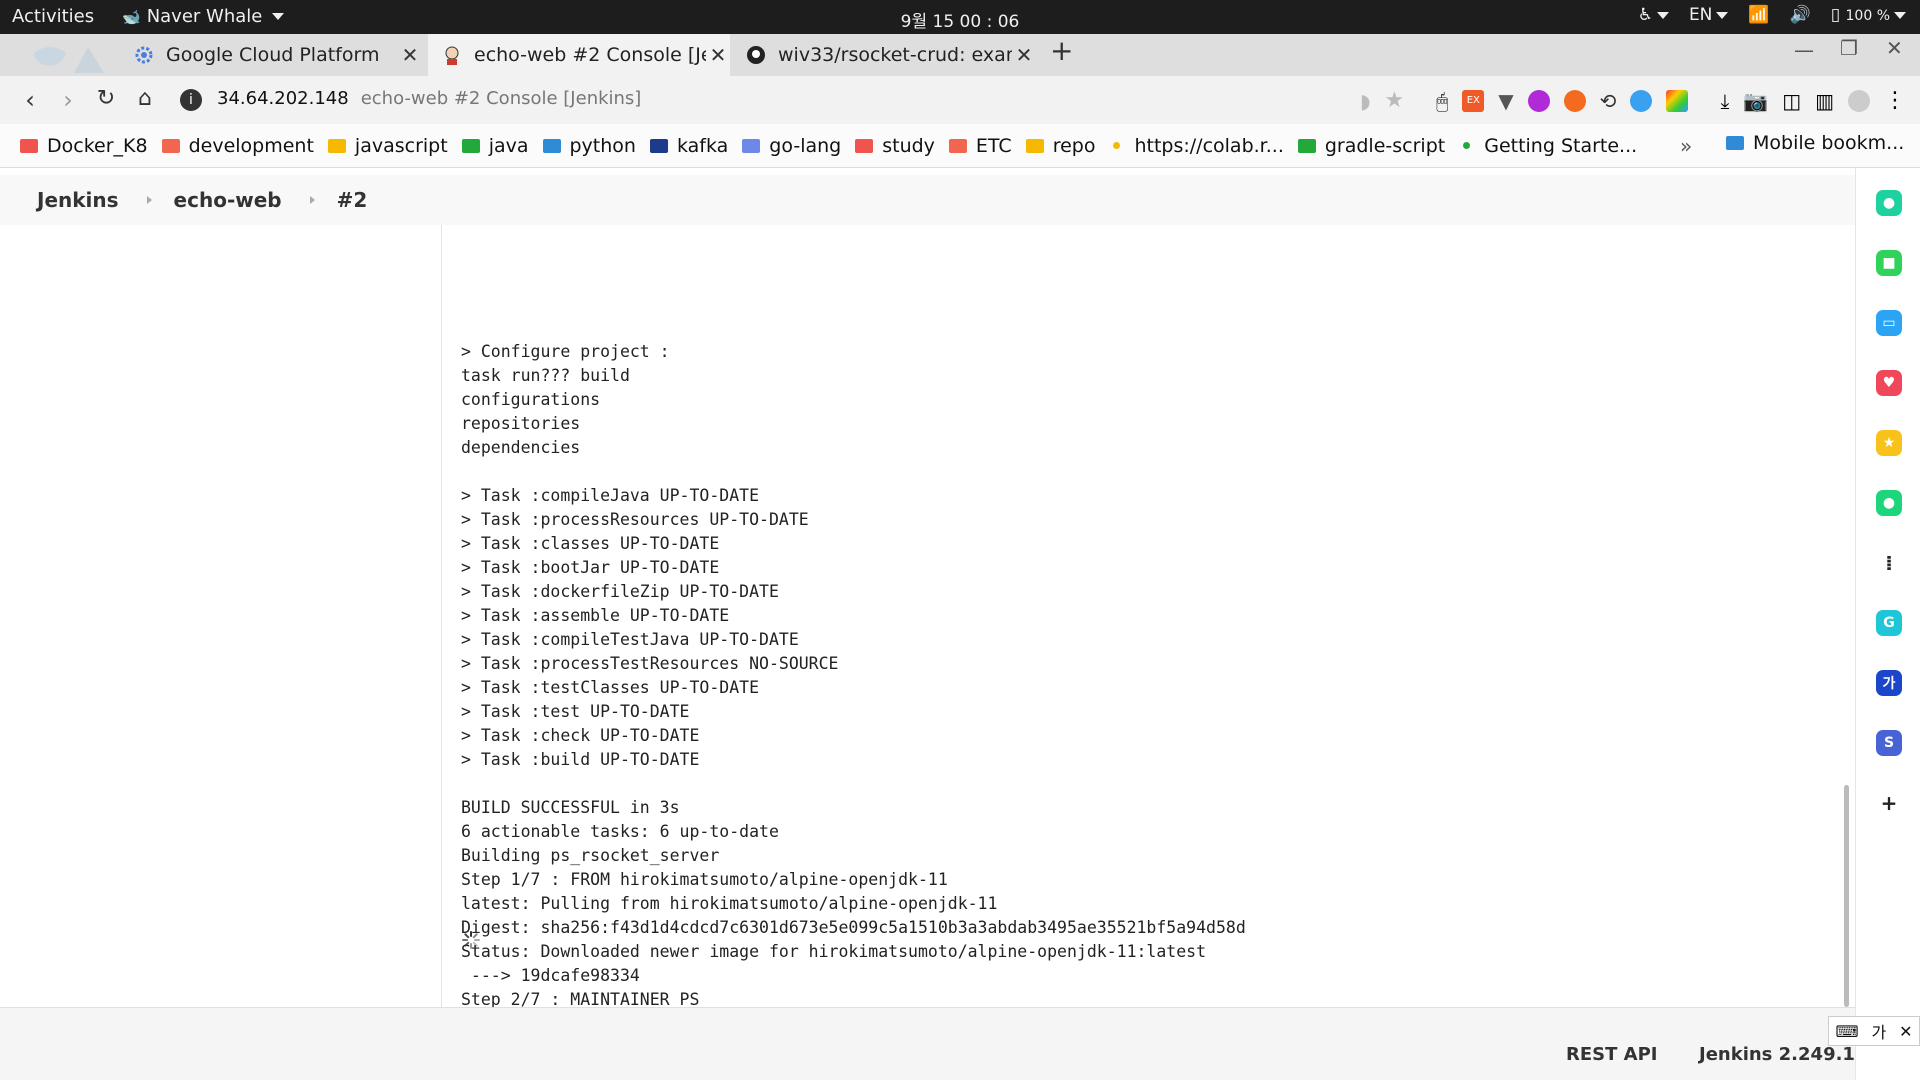 This screenshot has height=1080, width=1920. Describe the element at coordinates (1467, 145) in the screenshot. I see `site-dot-icon` at that location.